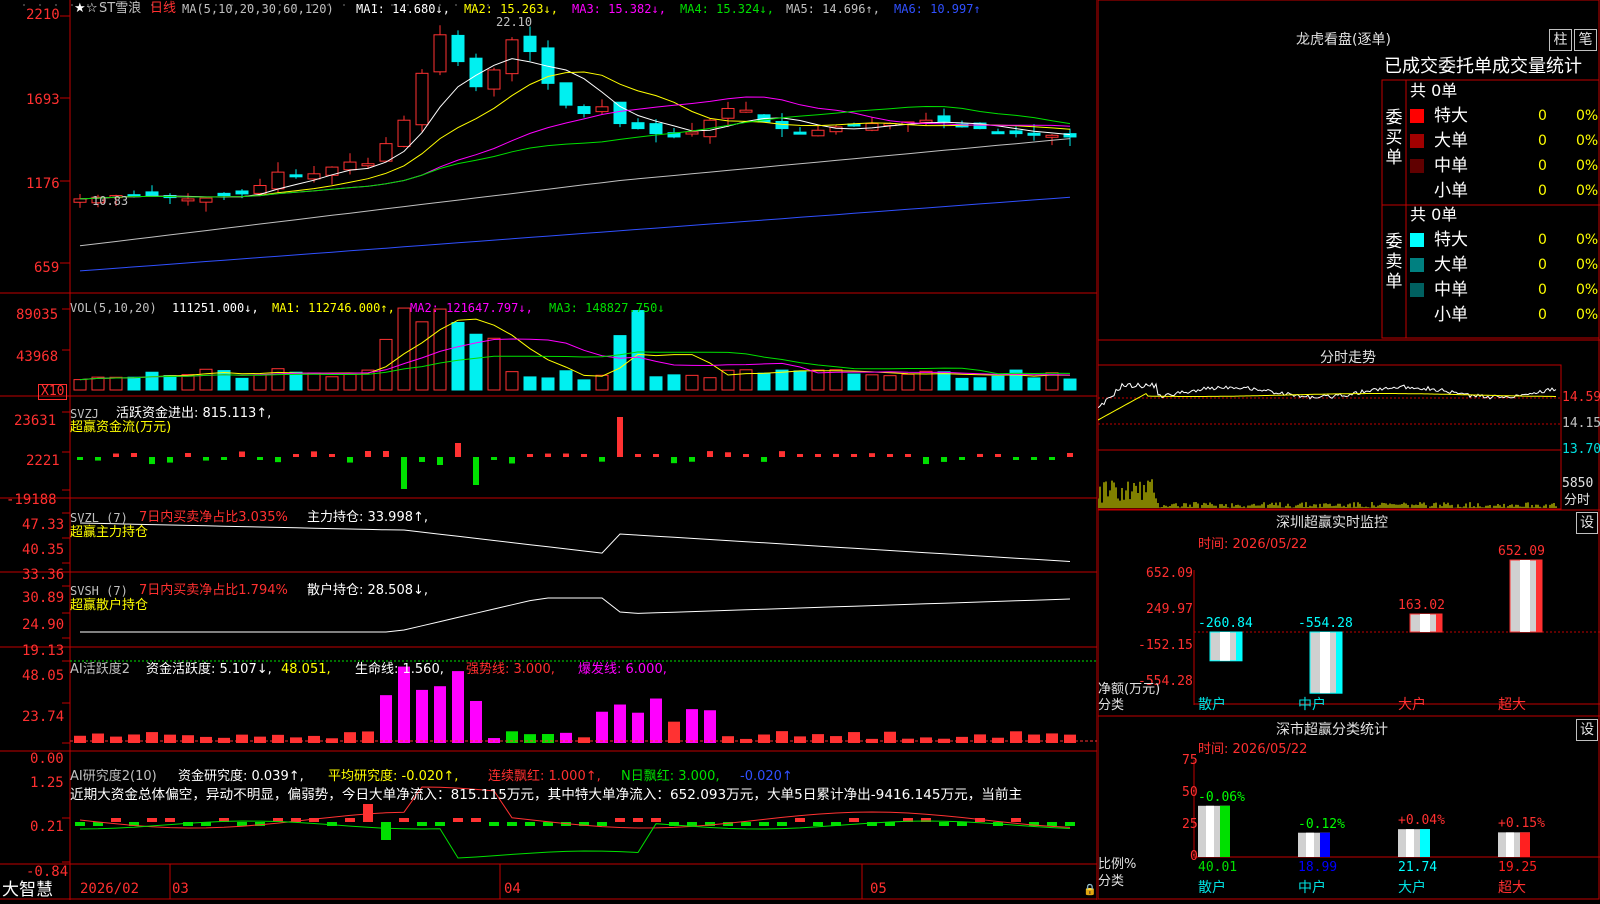 Image resolution: width=1600 pixels, height=904 pixels. Describe the element at coordinates (1585, 40) in the screenshot. I see `stroke-view-button: 笔` at that location.